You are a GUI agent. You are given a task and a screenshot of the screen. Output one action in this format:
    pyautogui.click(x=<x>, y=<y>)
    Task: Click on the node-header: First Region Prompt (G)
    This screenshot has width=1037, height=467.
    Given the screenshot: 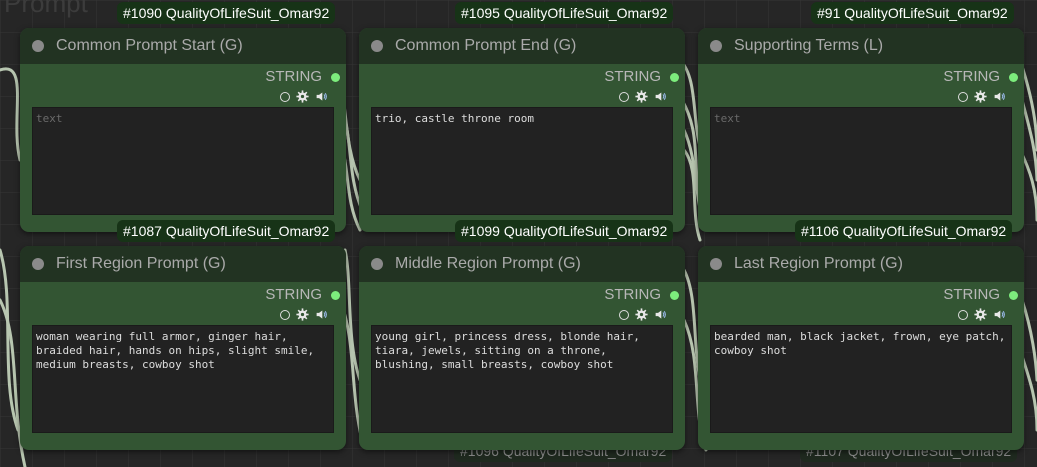 What is the action you would take?
    pyautogui.click(x=183, y=264)
    